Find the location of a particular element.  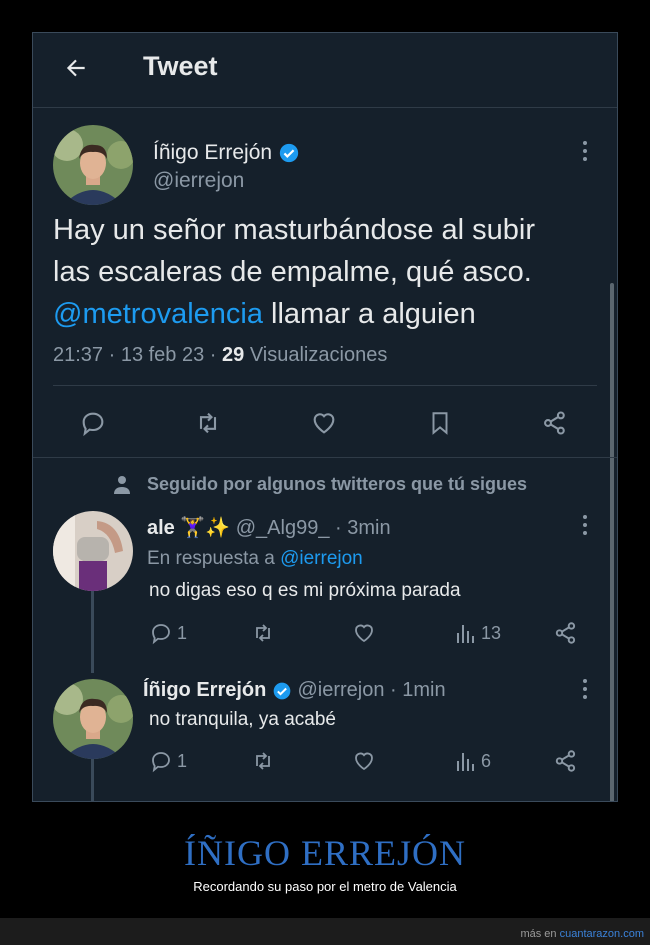

header: Tweet is located at coordinates (325, 70).